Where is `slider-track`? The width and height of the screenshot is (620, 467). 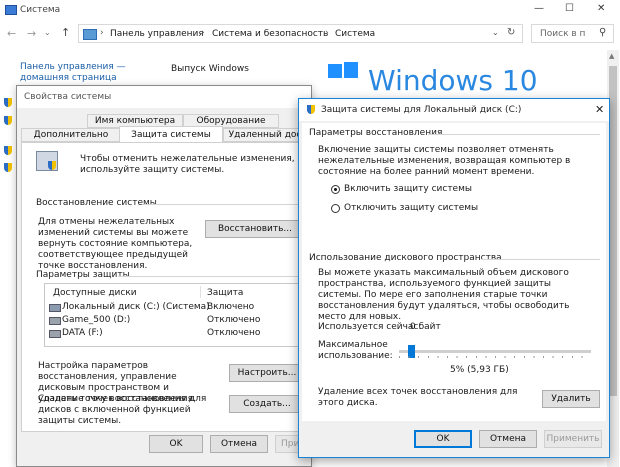
slider-track is located at coordinates (495, 351).